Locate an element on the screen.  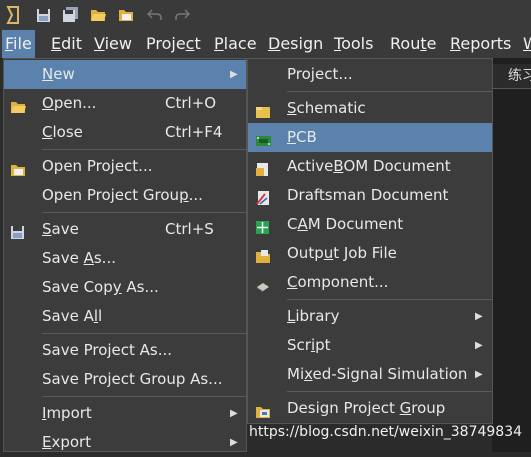
output-job-icon is located at coordinates (264, 254).